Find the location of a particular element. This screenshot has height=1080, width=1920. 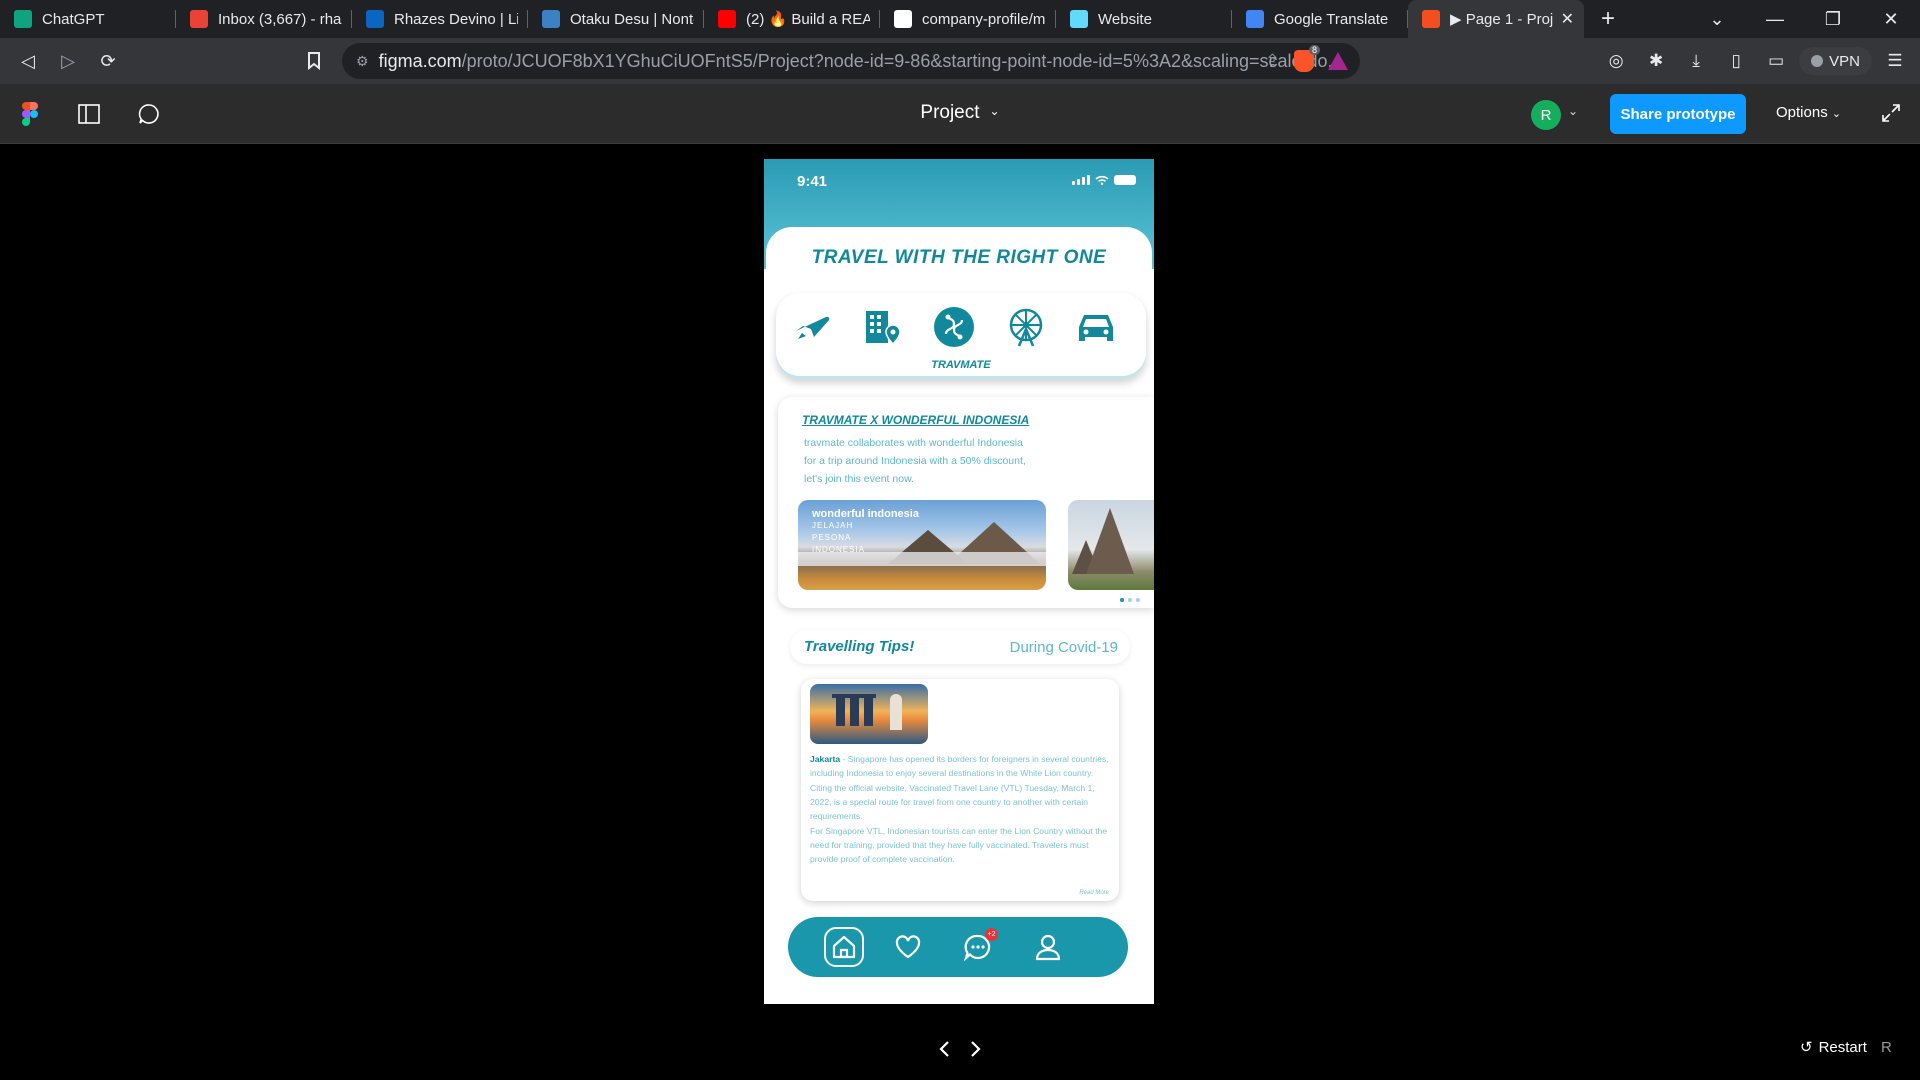

tips-title: Travelling Tips! is located at coordinates (859, 646).